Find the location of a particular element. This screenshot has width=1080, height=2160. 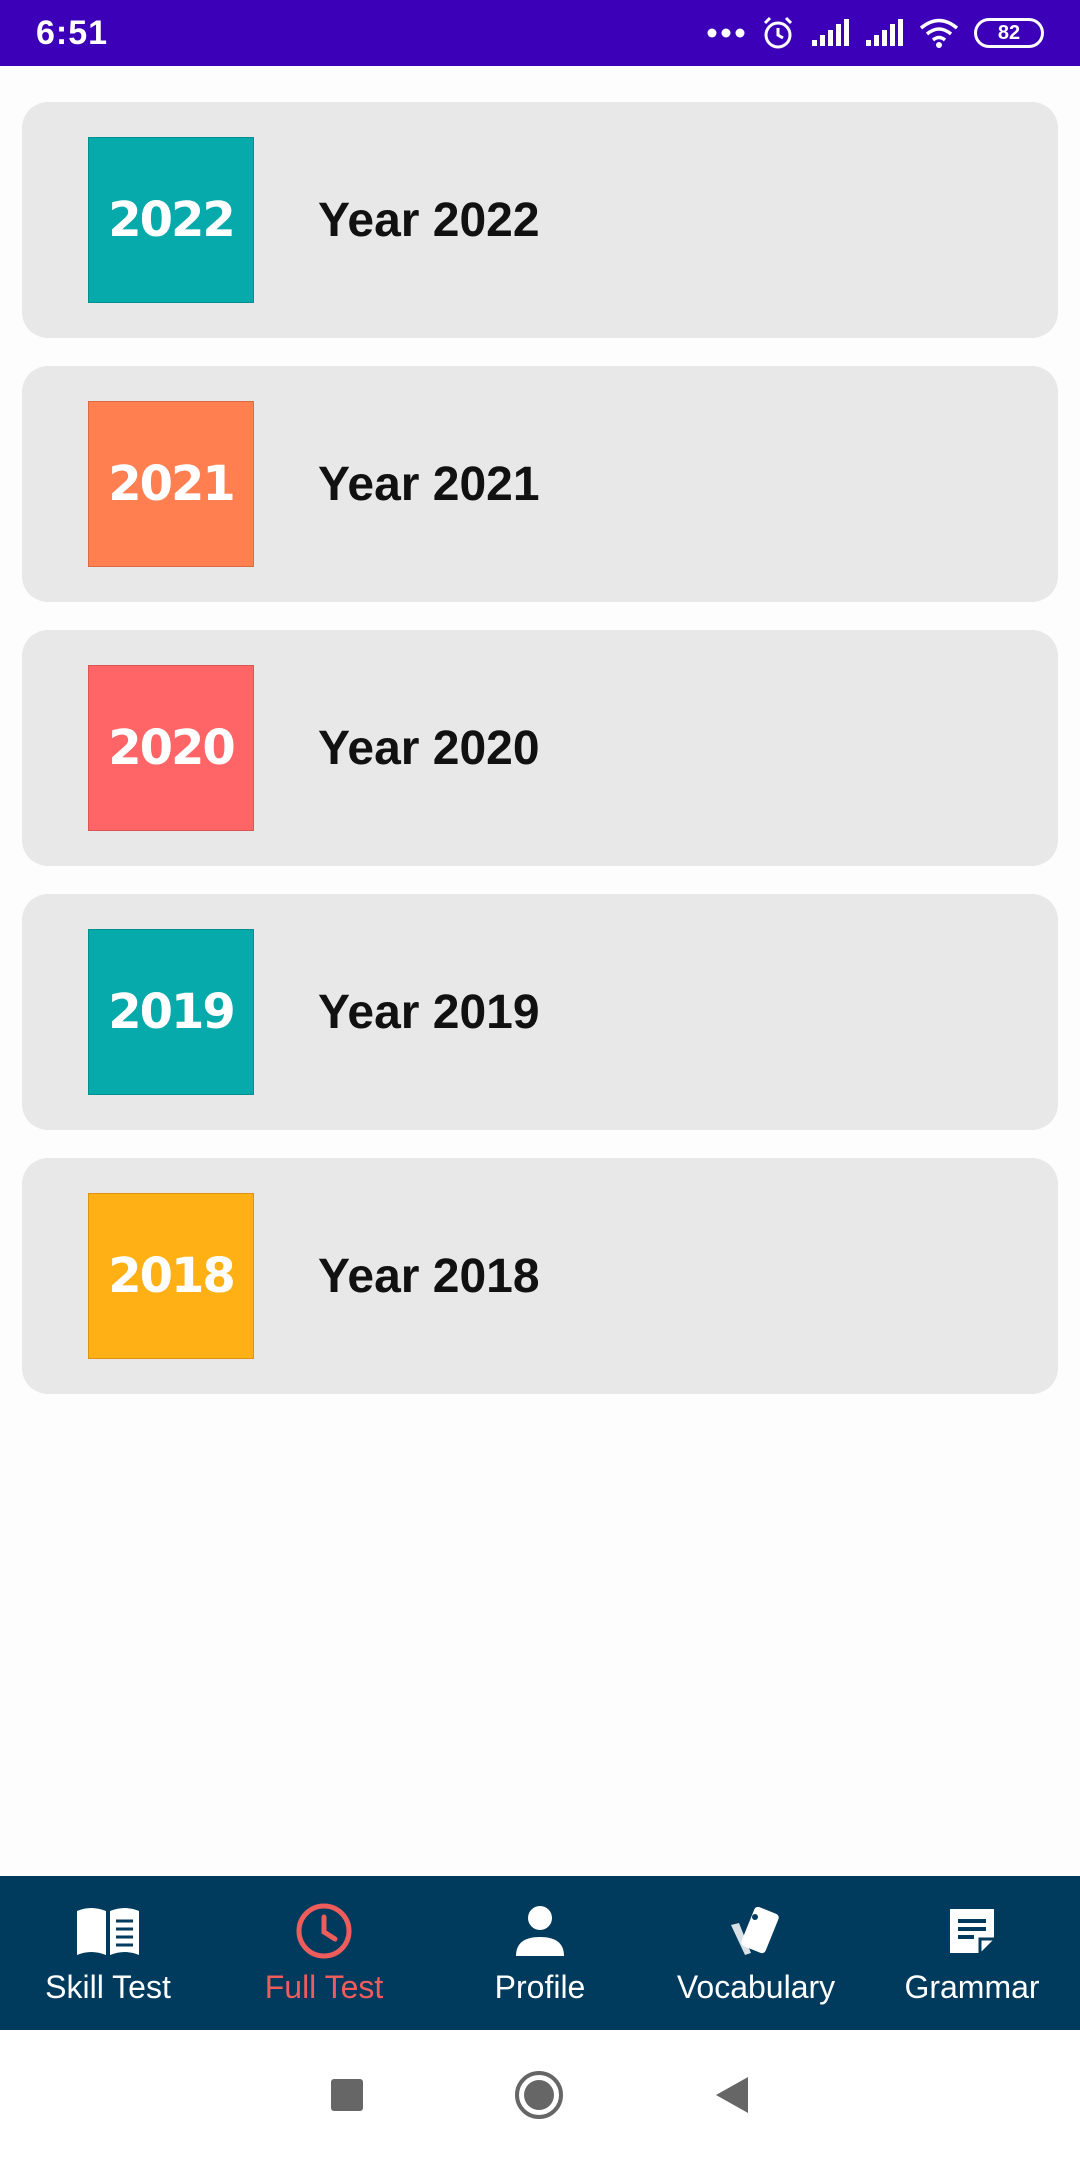

battery-level: 82 is located at coordinates (1009, 32).